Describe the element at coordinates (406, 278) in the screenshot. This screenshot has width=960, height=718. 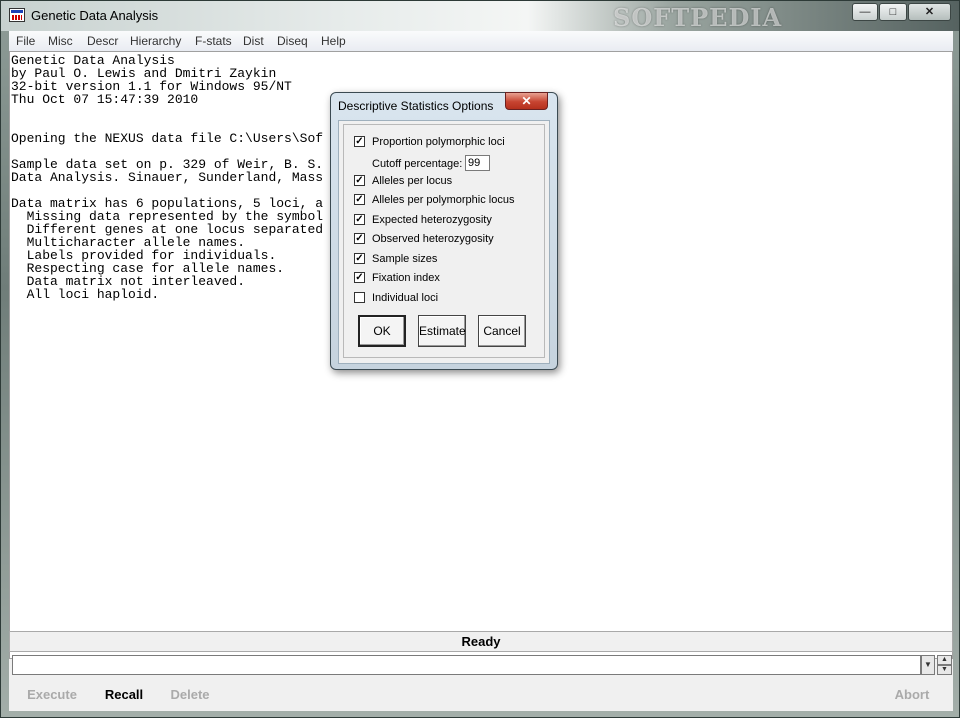
I see `option-label: Fixation index` at that location.